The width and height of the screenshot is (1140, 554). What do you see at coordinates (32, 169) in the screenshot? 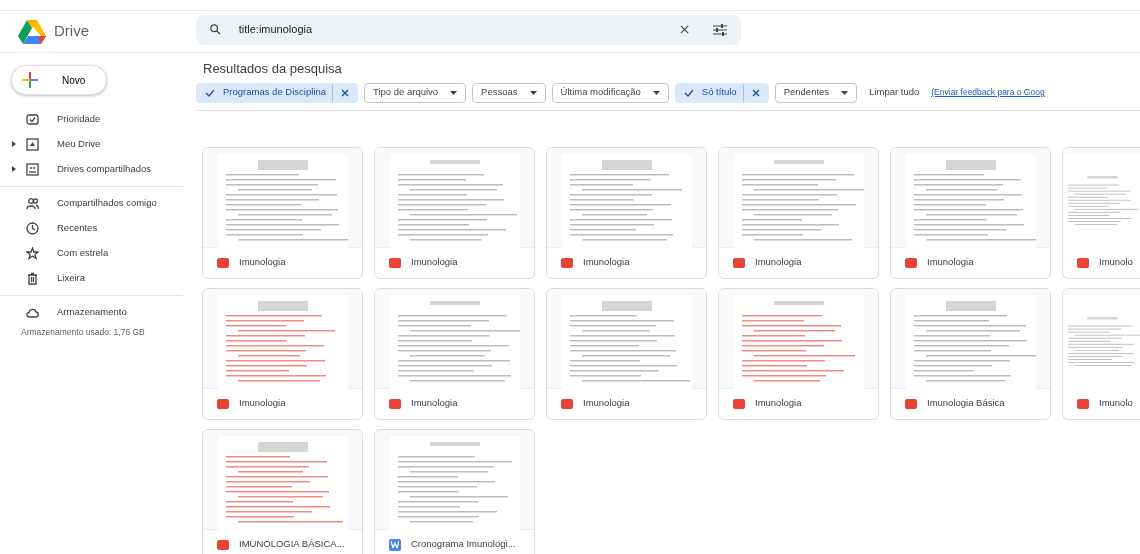
I see `shared-drives-icon` at bounding box center [32, 169].